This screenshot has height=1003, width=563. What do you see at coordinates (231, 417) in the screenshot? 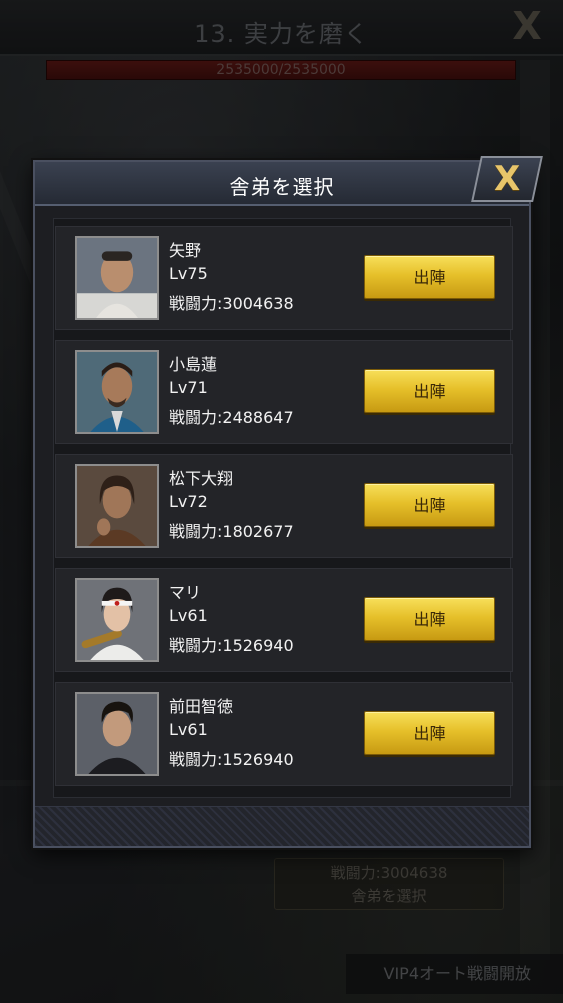
I see `member-power: 戦闘力:2488647` at bounding box center [231, 417].